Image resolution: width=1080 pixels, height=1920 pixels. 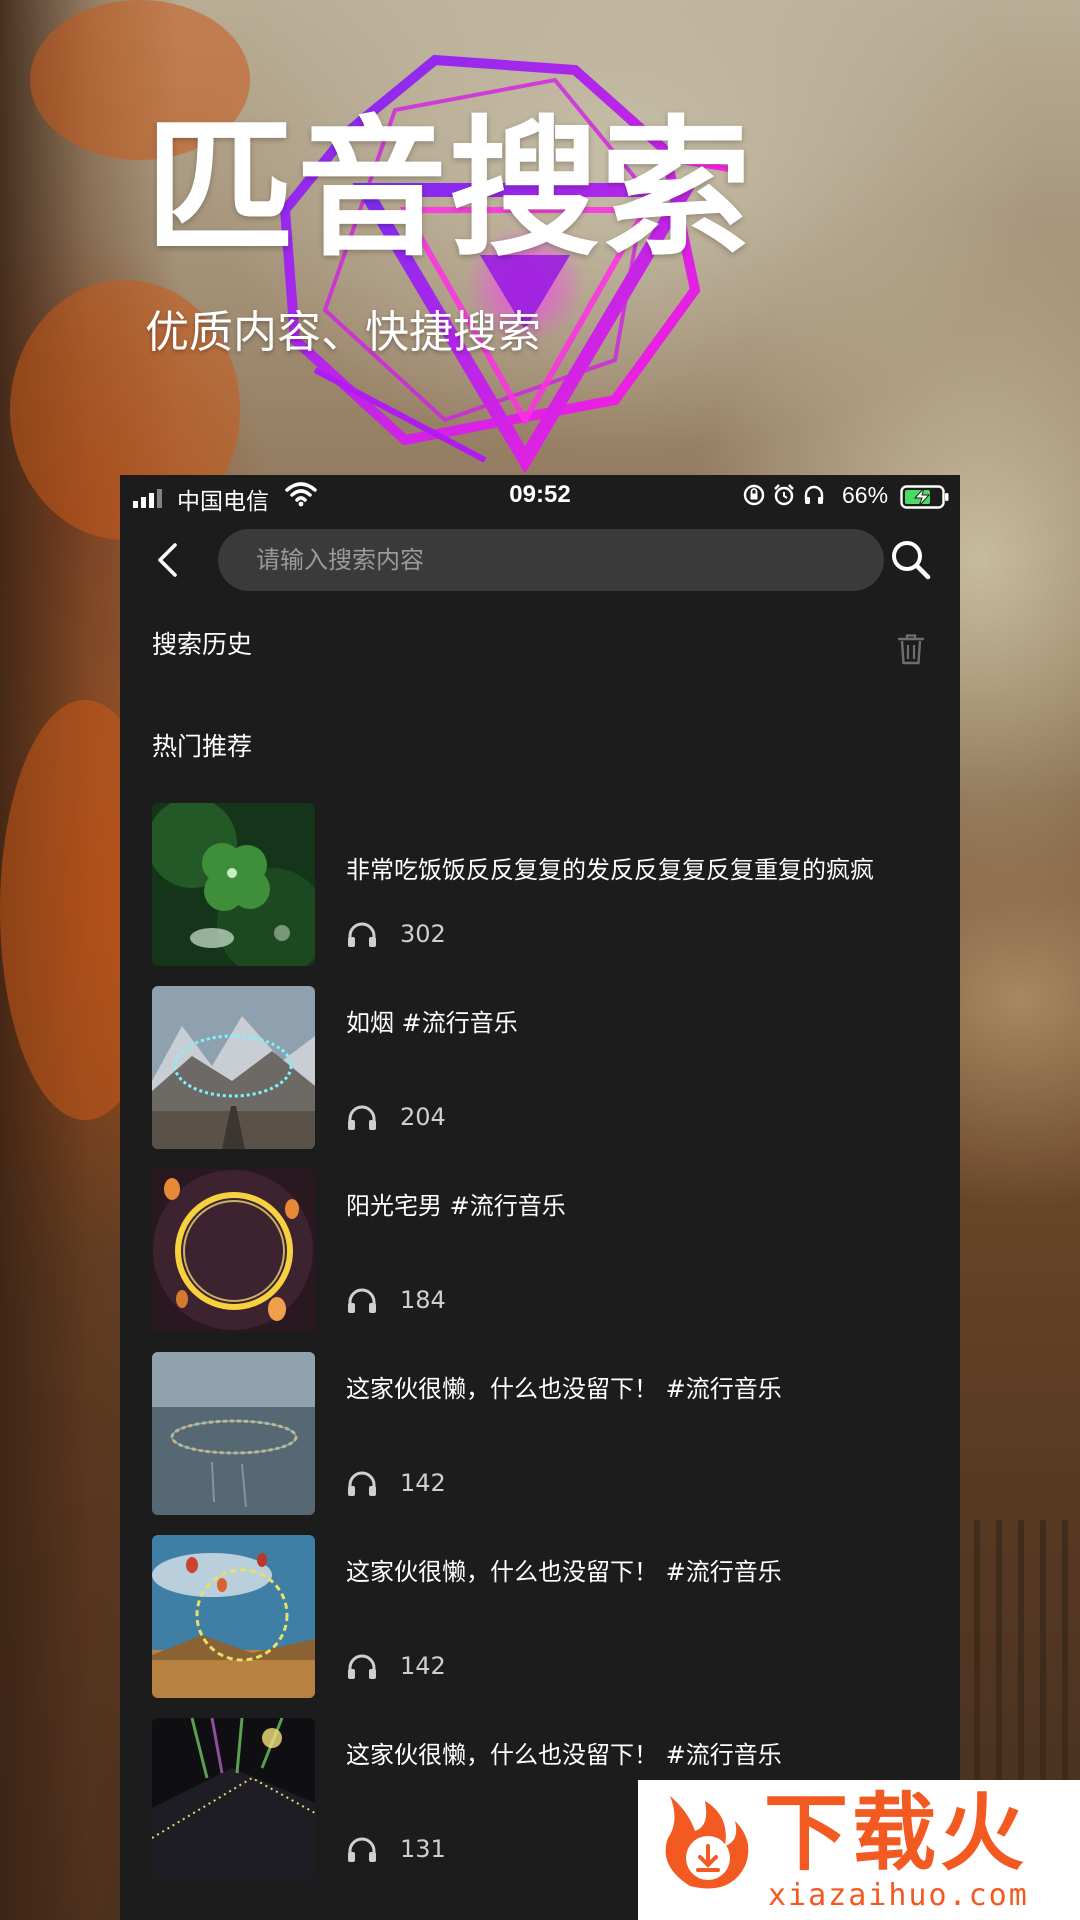 I want to click on search-input, so click(x=551, y=560).